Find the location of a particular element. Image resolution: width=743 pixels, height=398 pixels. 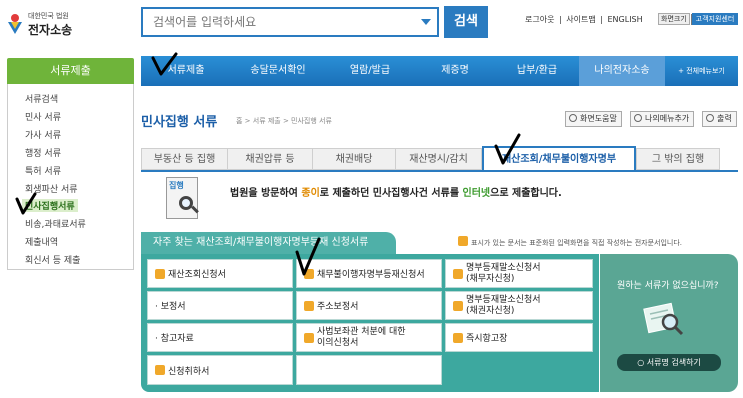

search-button: 검색 is located at coordinates (466, 22).